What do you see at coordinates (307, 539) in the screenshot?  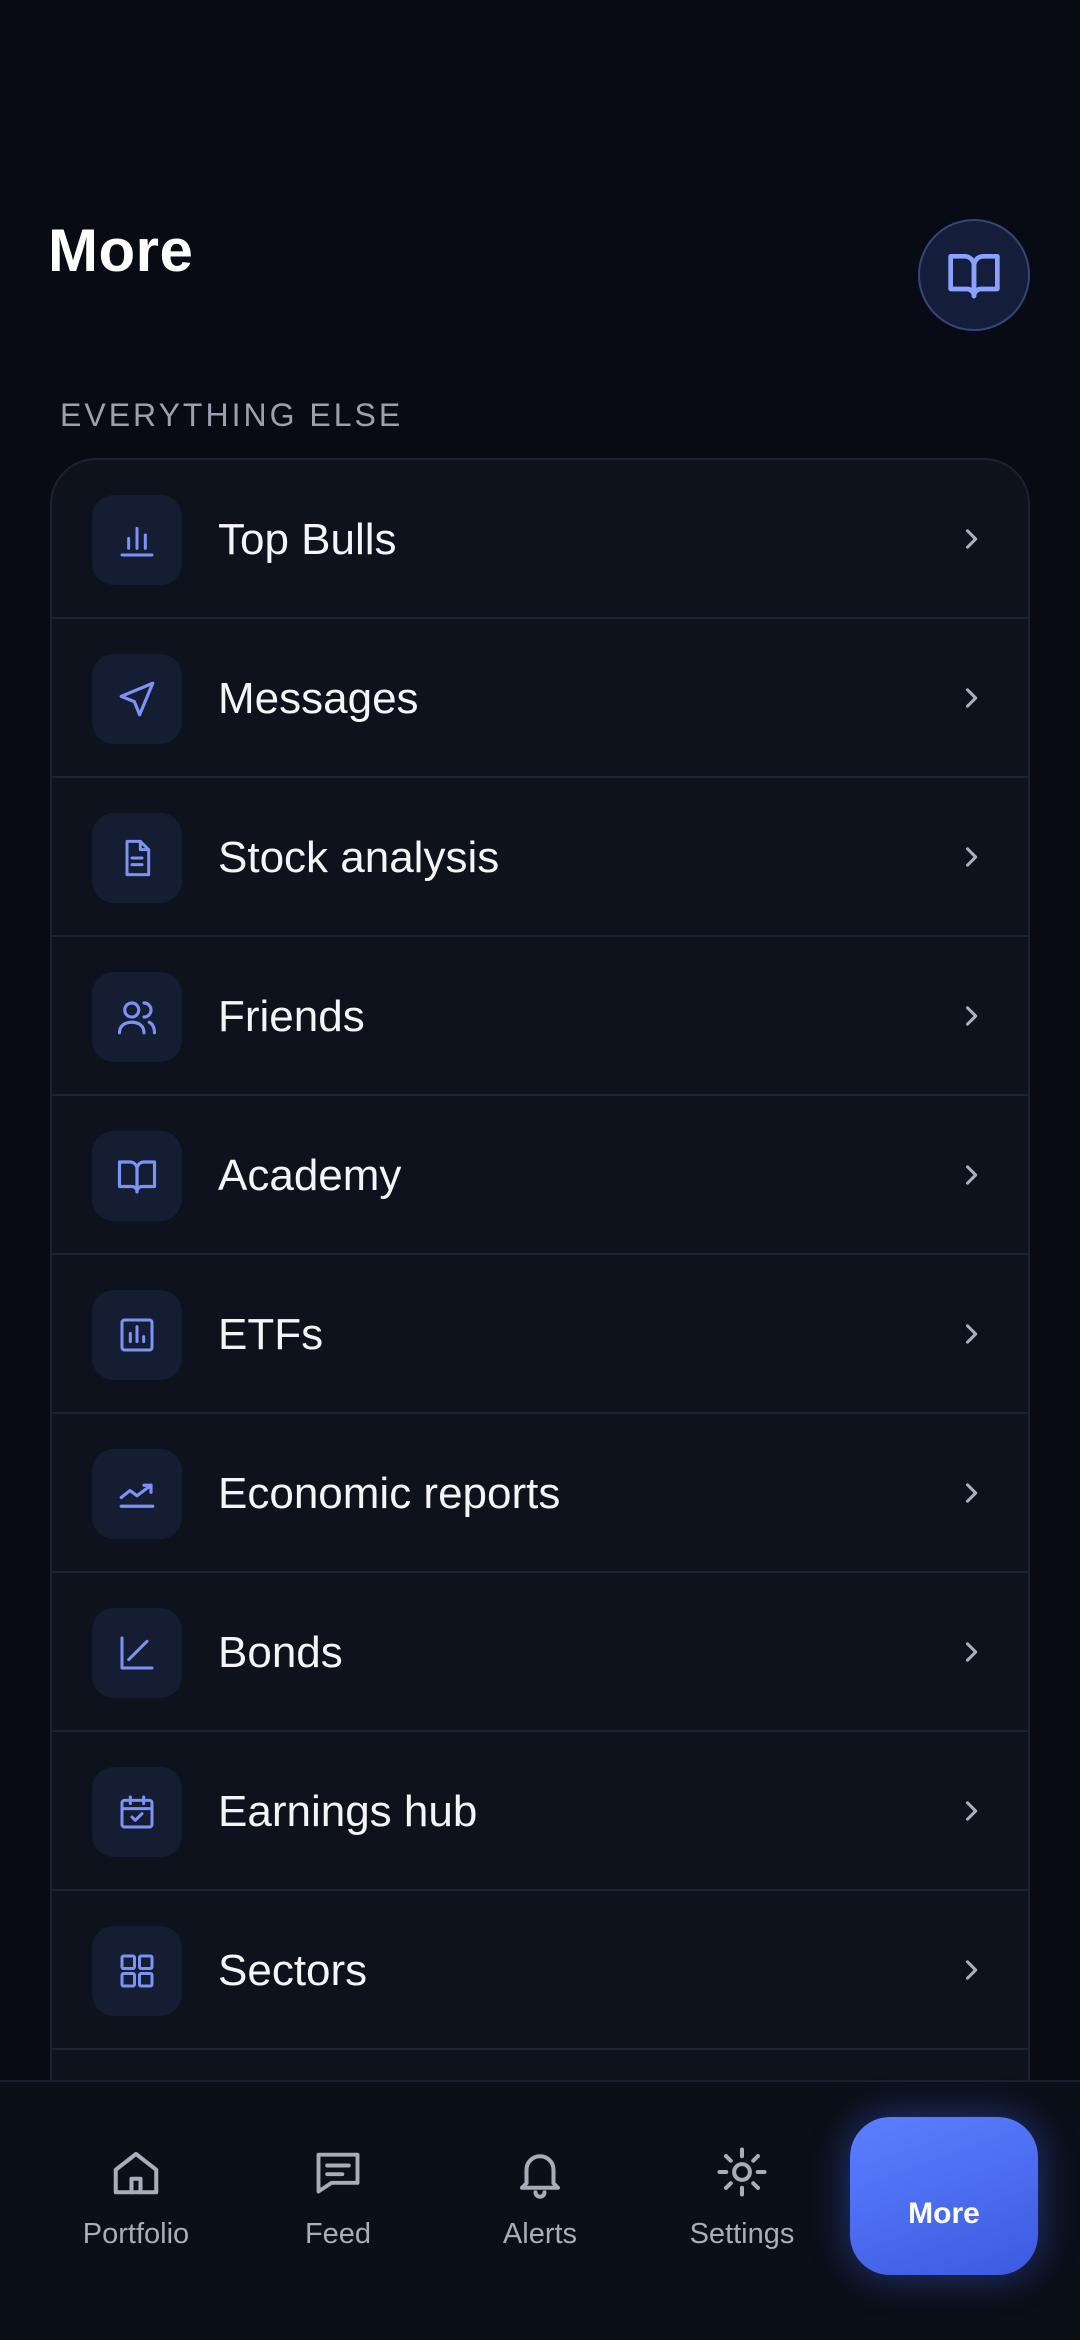 I see `menu-item-label: Top Bulls` at bounding box center [307, 539].